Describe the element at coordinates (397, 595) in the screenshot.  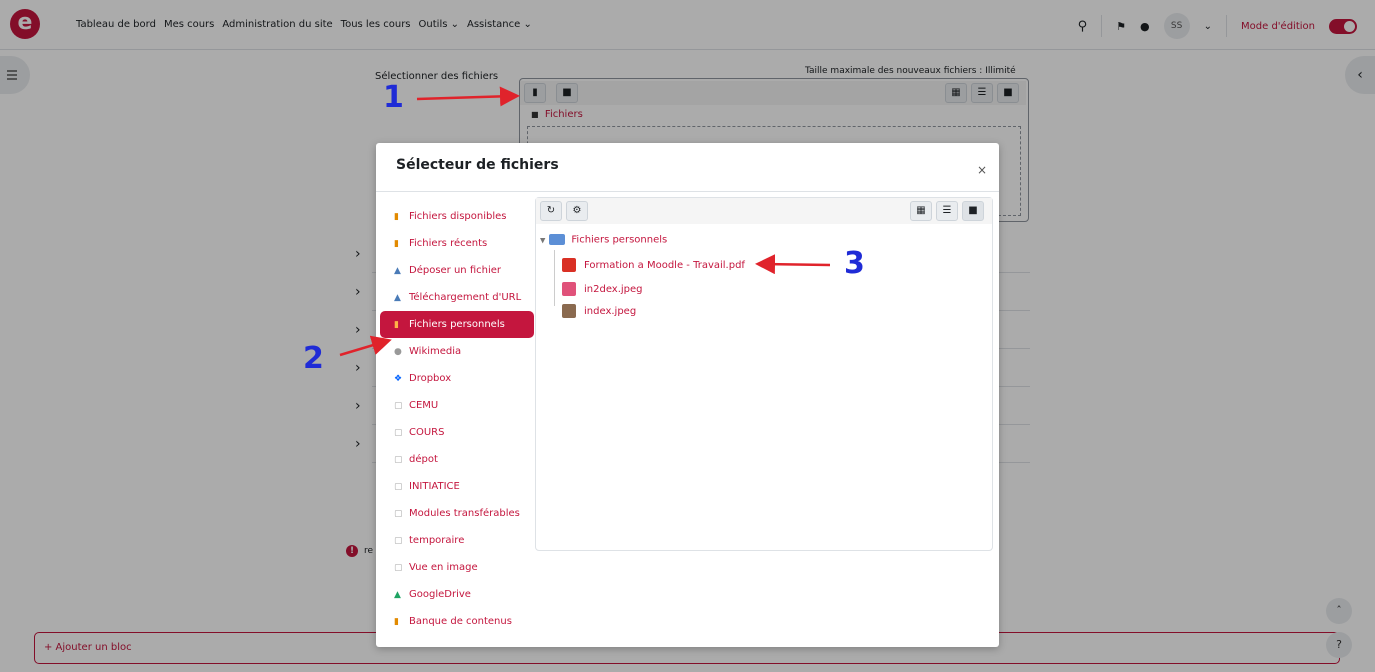
I see `googledrive-icon: ▲` at that location.